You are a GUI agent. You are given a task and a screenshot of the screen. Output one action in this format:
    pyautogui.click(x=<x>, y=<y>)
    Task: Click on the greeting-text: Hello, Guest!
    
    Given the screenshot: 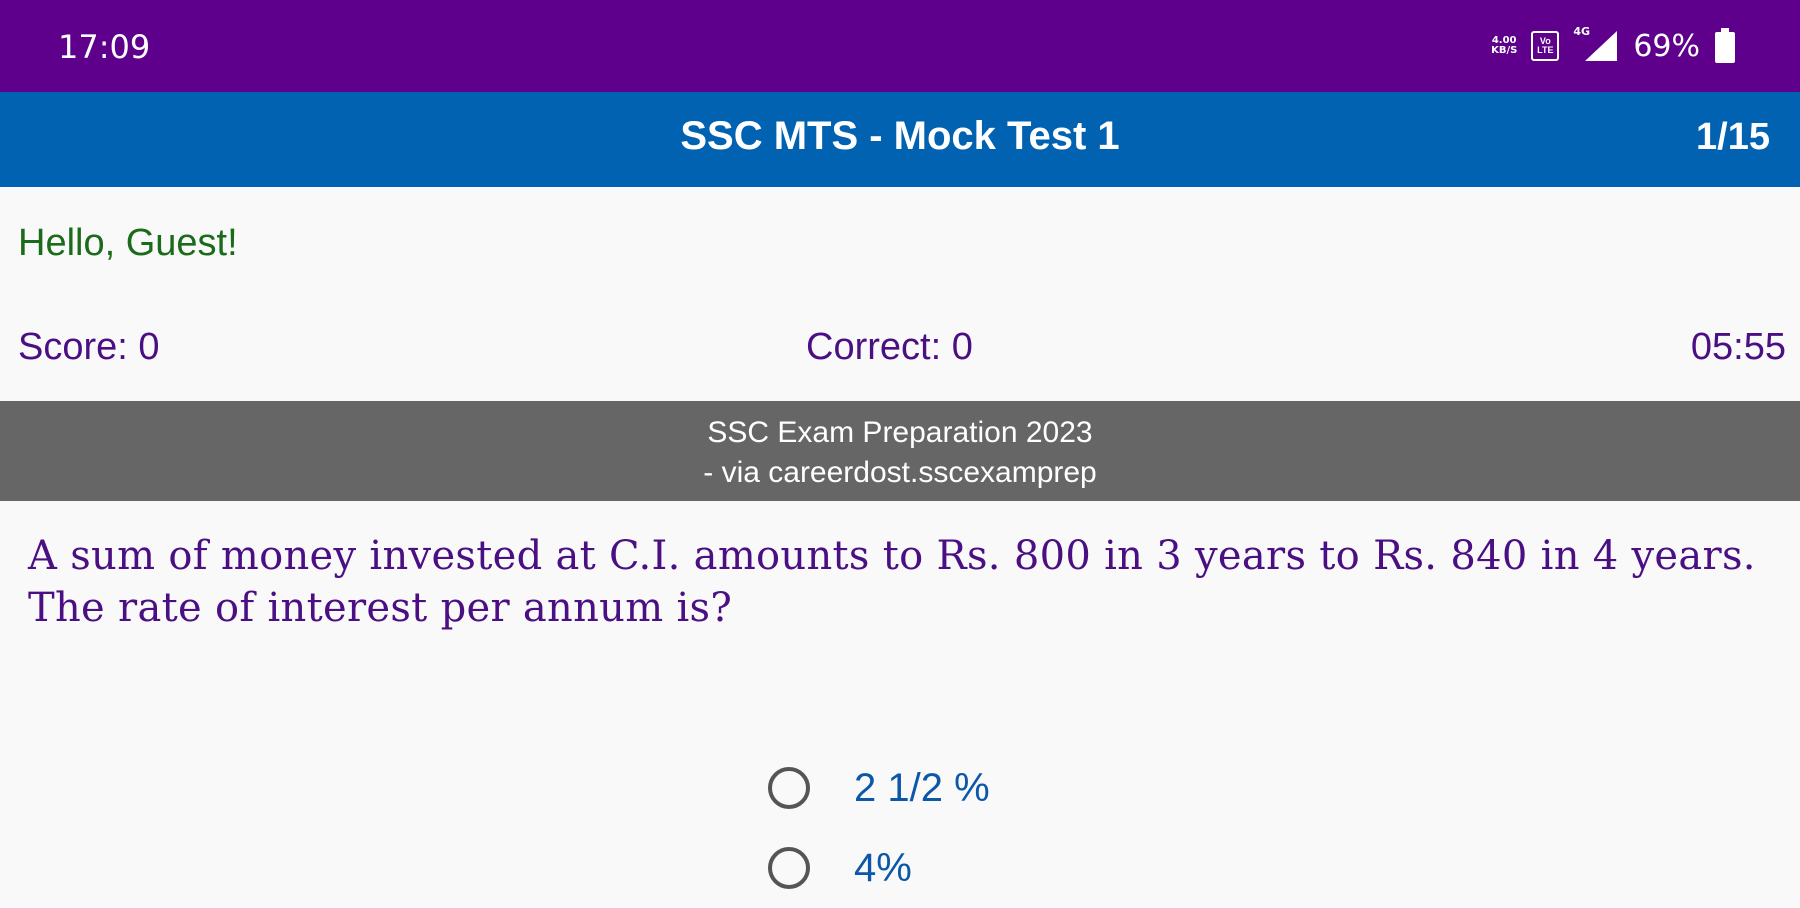 What is the action you would take?
    pyautogui.click(x=128, y=243)
    